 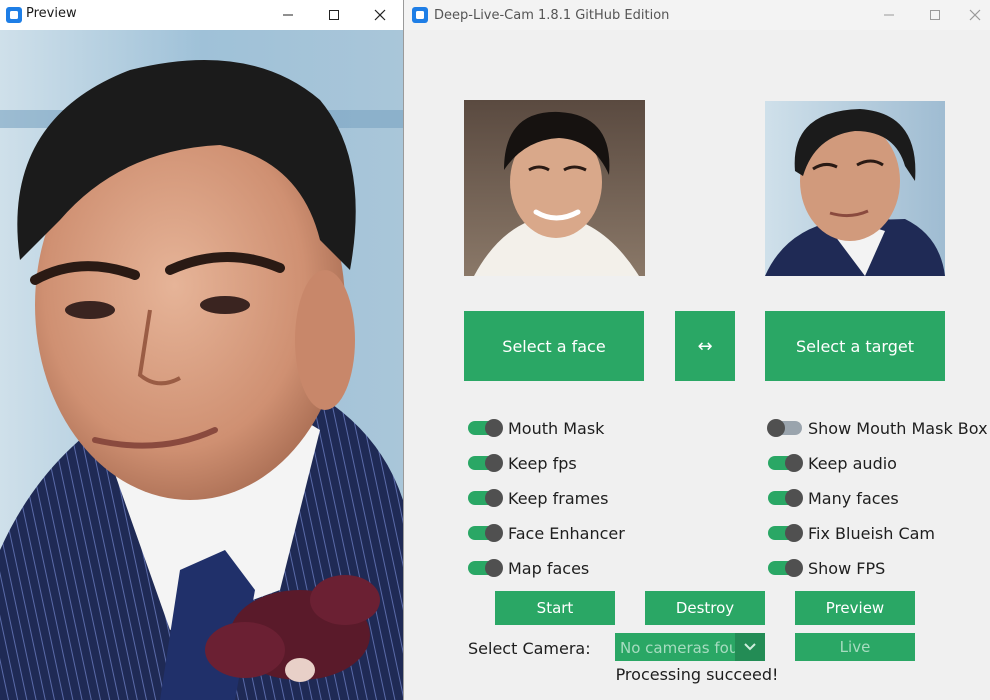 What do you see at coordinates (855, 608) in the screenshot?
I see `preview-button: Preview` at bounding box center [855, 608].